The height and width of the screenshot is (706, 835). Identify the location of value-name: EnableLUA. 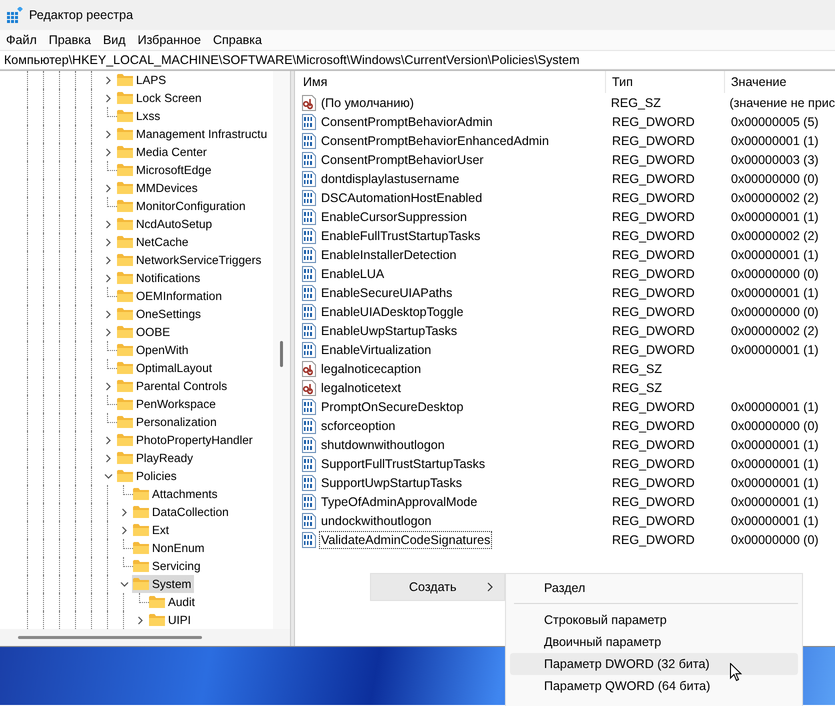
(352, 273).